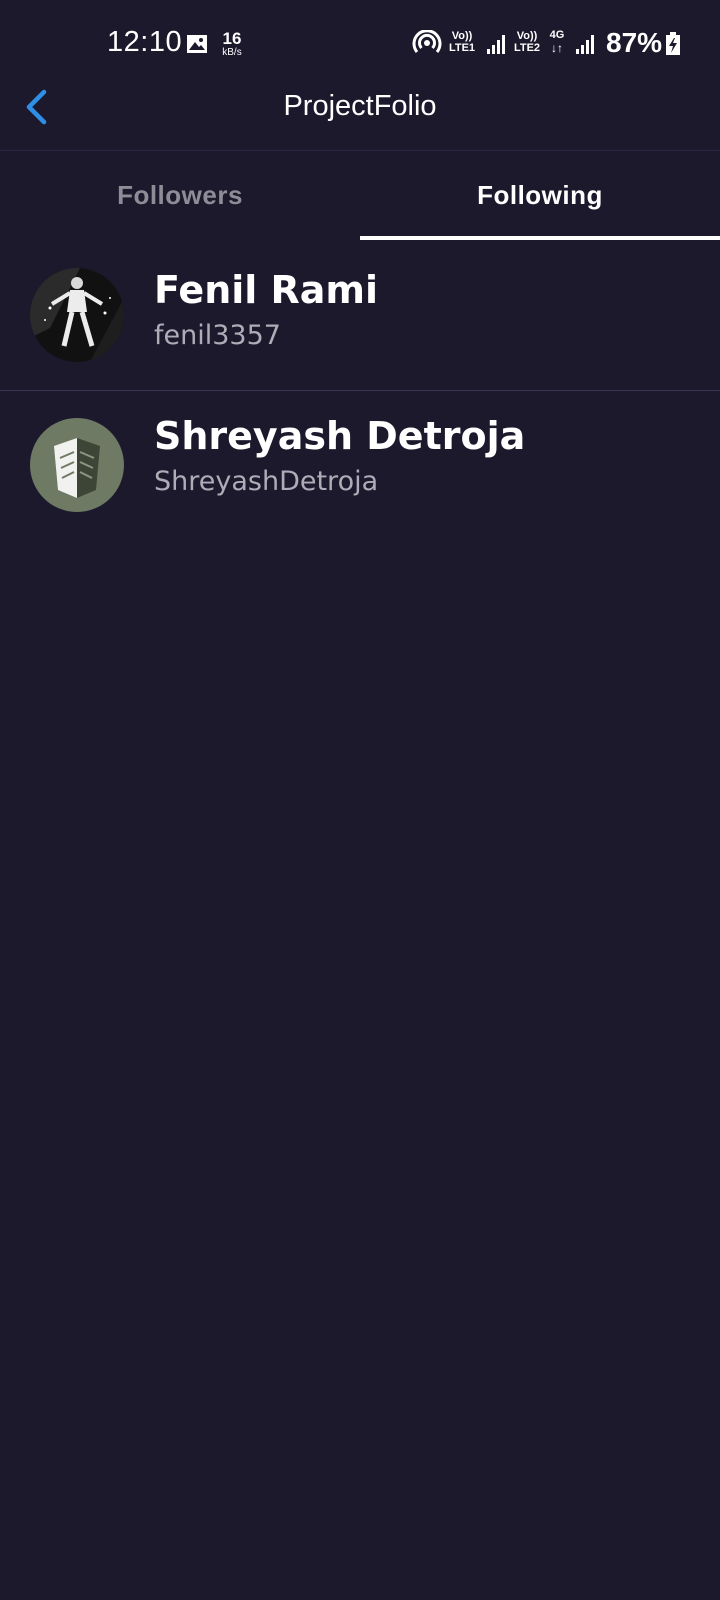 The image size is (720, 1600). Describe the element at coordinates (527, 42) in the screenshot. I see `sim2-volte-label: Vo)) LTE2` at that location.